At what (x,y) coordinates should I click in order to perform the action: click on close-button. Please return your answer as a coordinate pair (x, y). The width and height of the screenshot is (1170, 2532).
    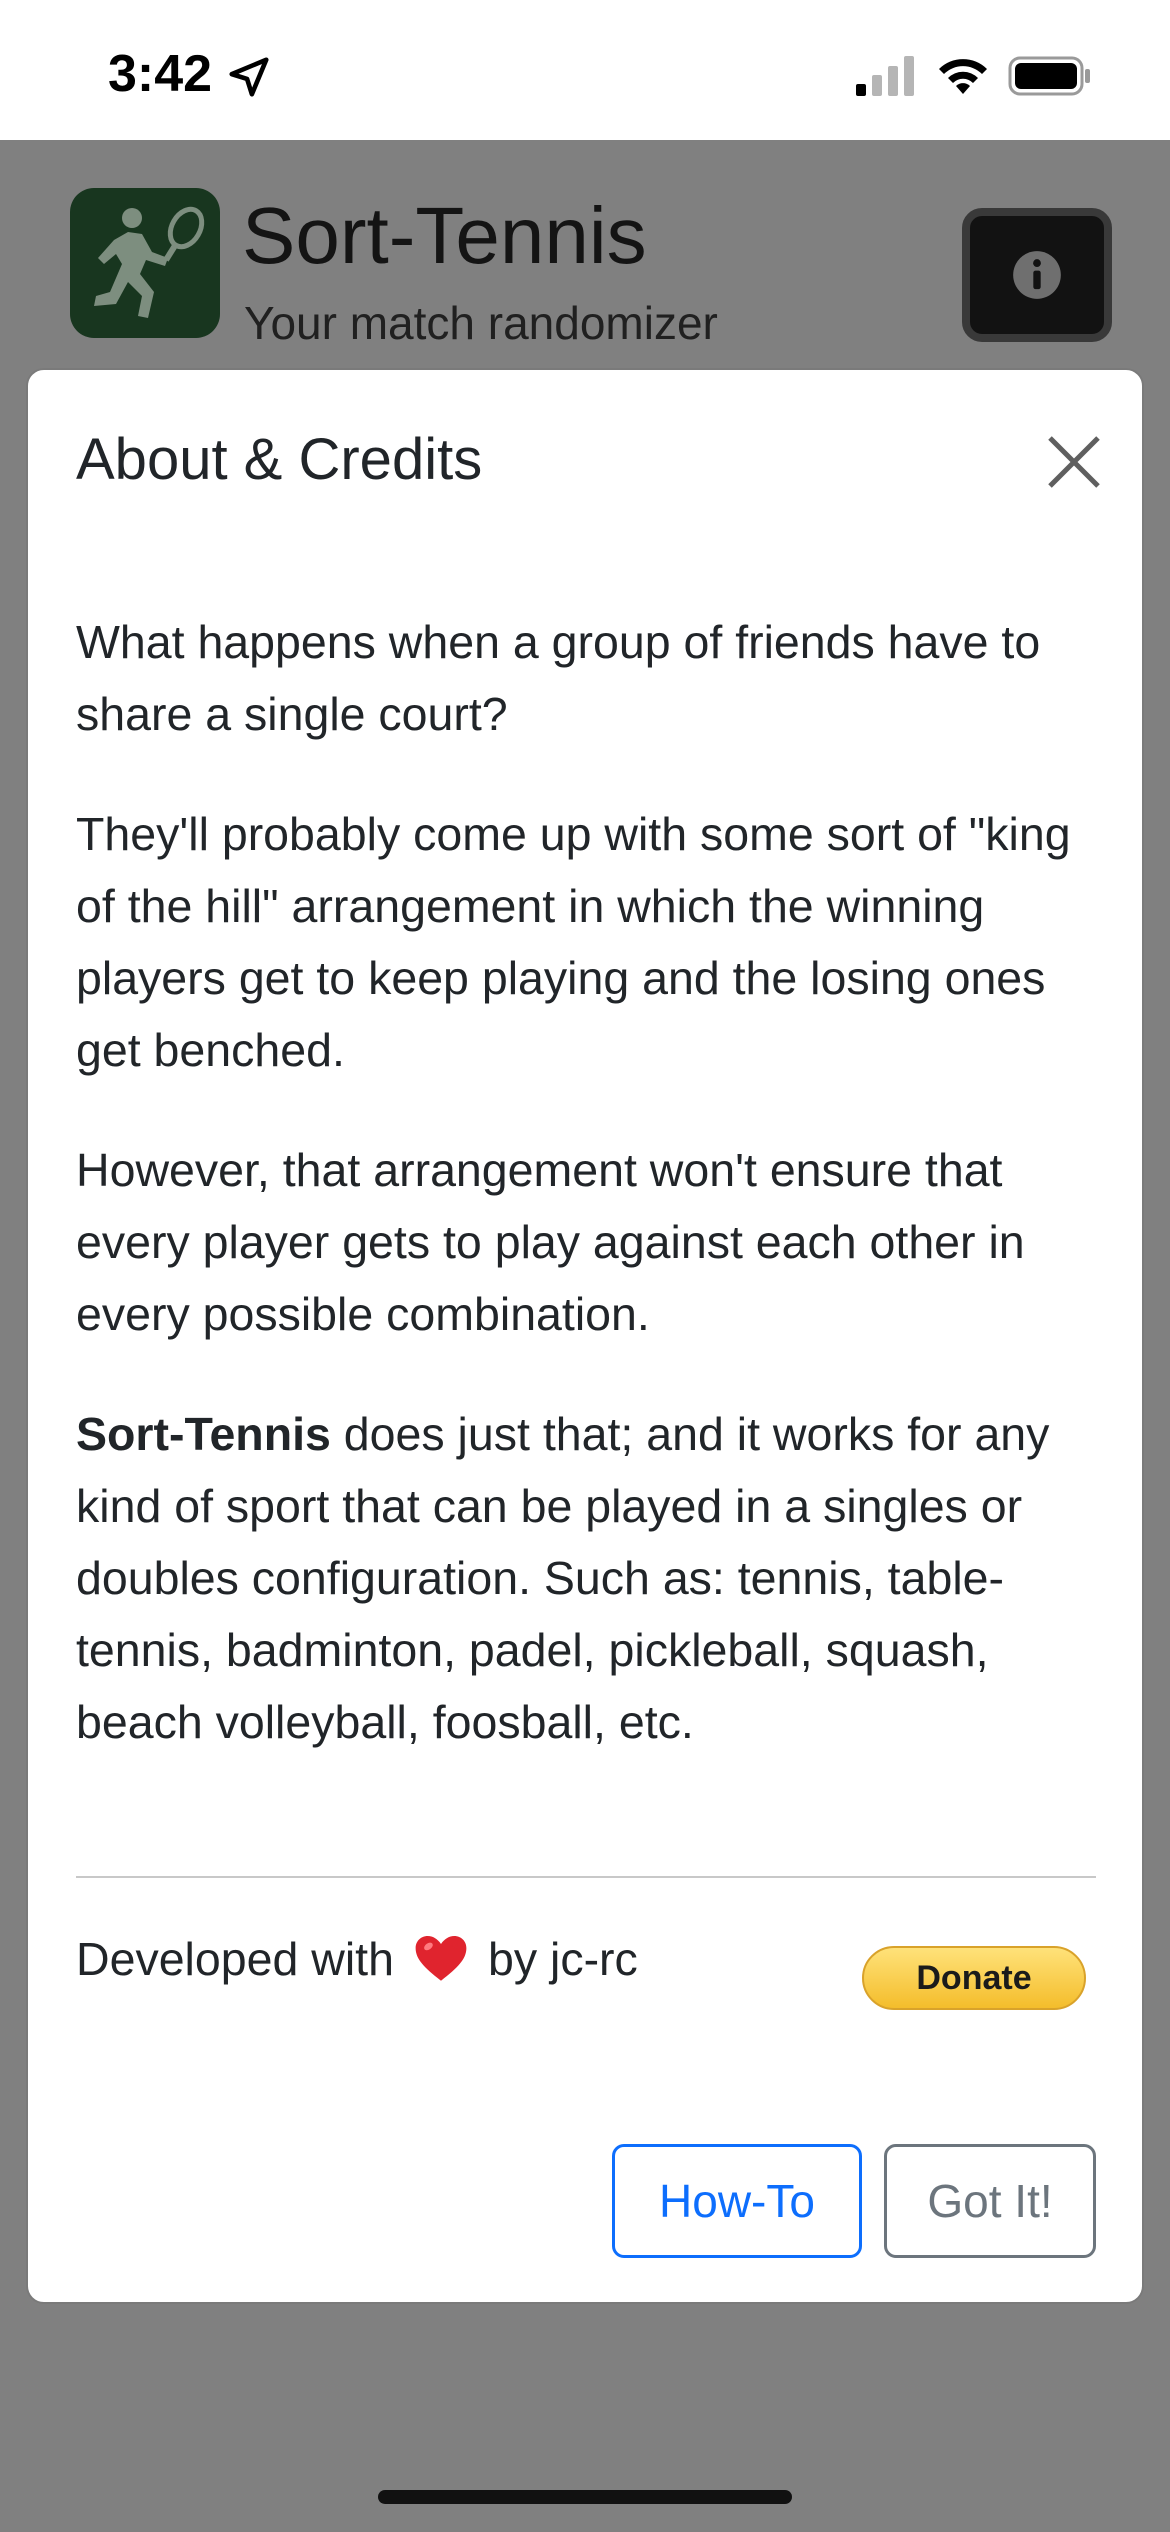
    Looking at the image, I should click on (1074, 462).